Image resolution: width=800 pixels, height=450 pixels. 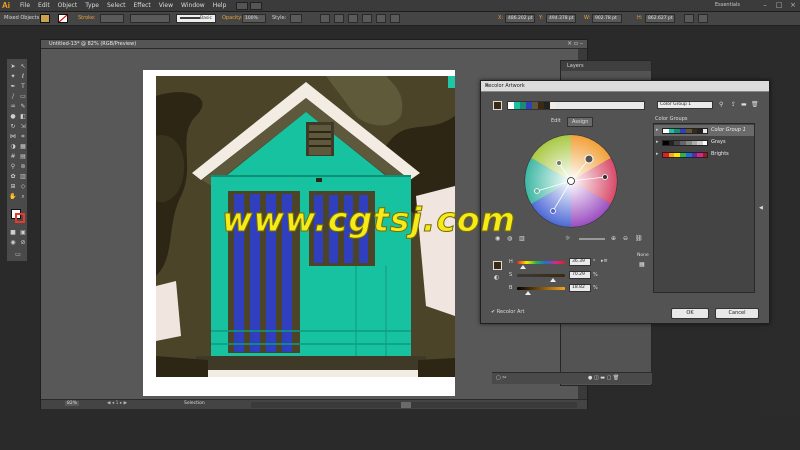 I want to click on color-group-row-2: ▸ Grays, so click(x=704, y=142).